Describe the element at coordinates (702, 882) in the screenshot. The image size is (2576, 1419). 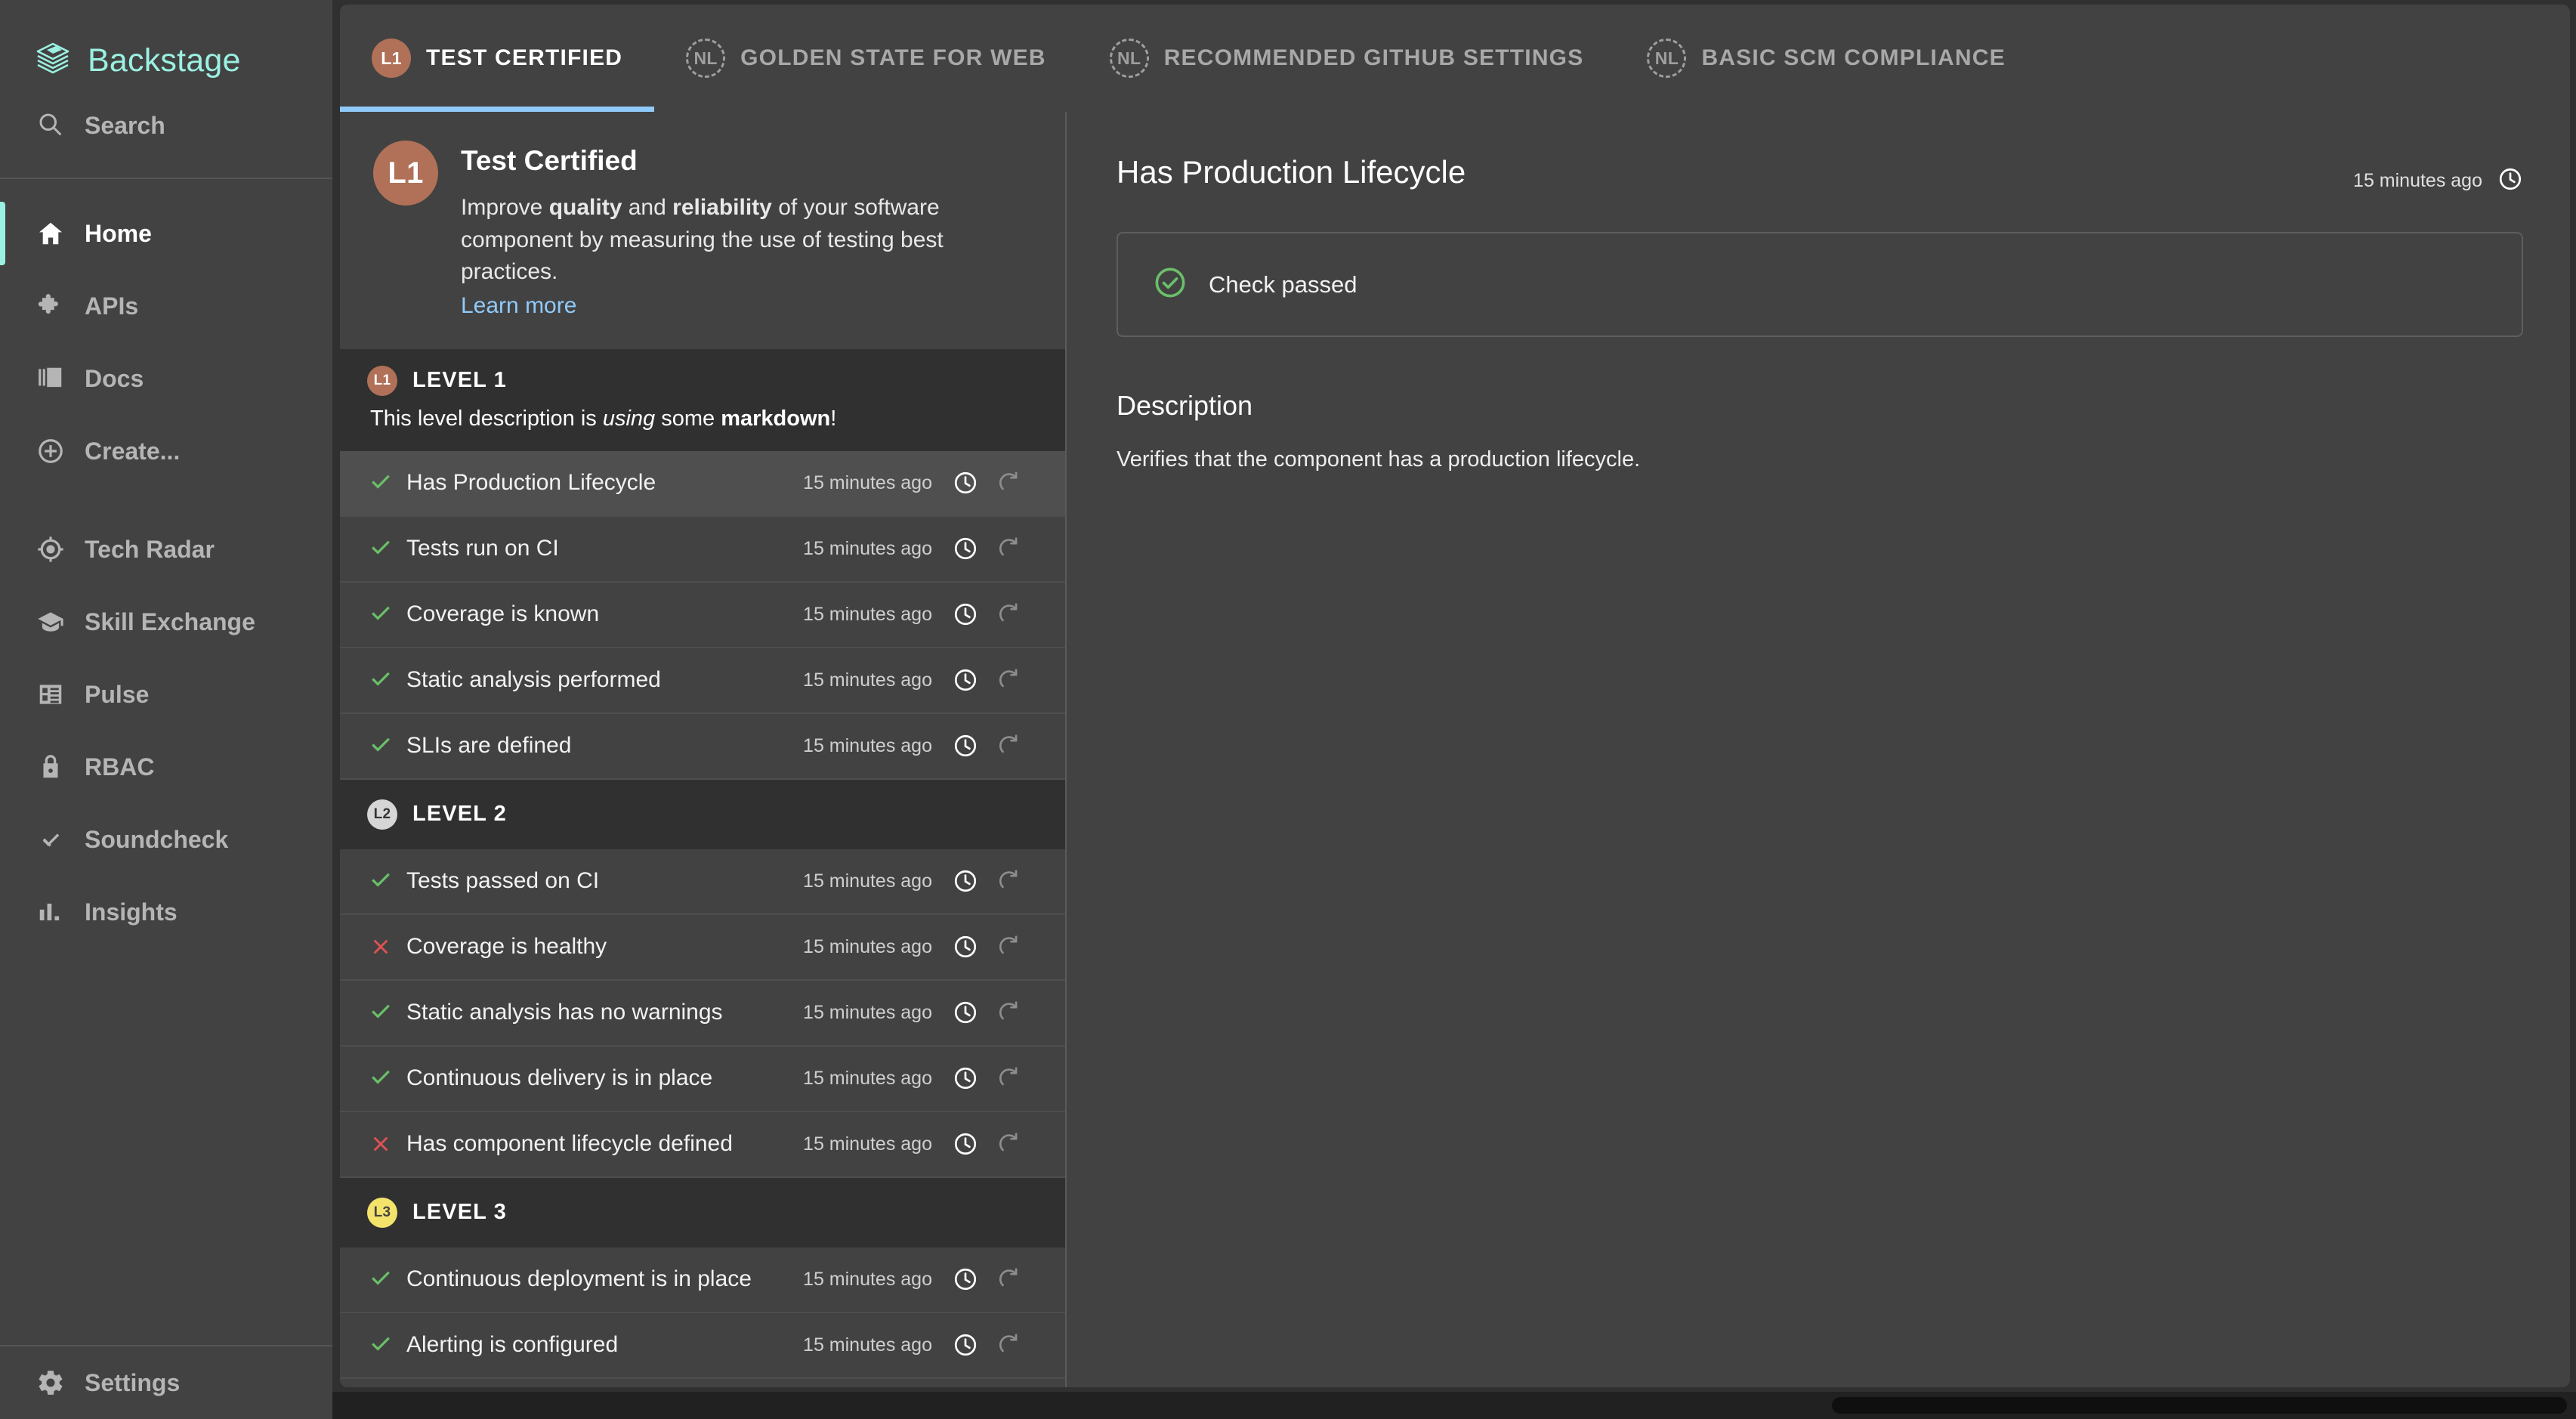
I see `check-row: Tests passed on CI 15 minutes ago` at that location.